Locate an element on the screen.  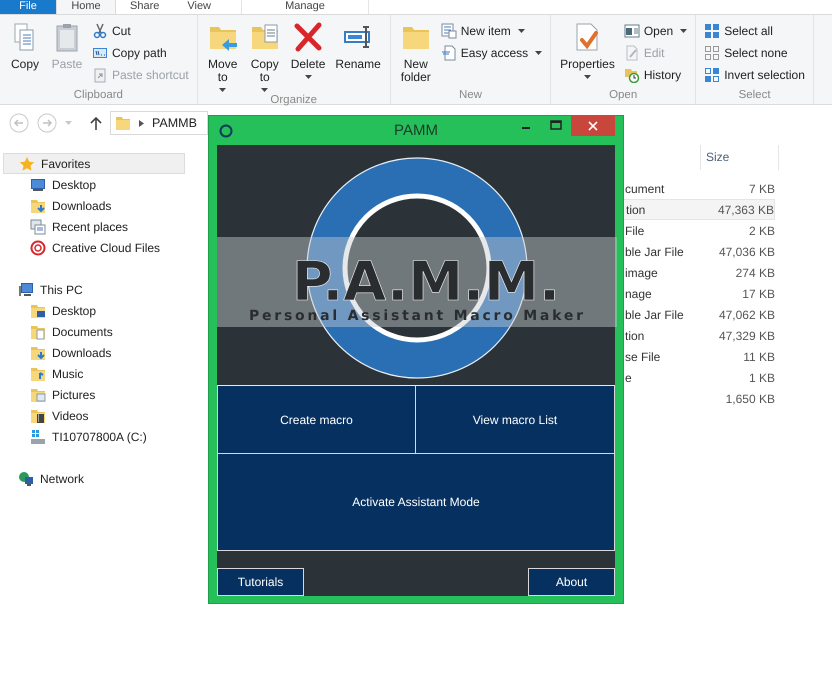
group-label: New is located at coordinates (470, 96).